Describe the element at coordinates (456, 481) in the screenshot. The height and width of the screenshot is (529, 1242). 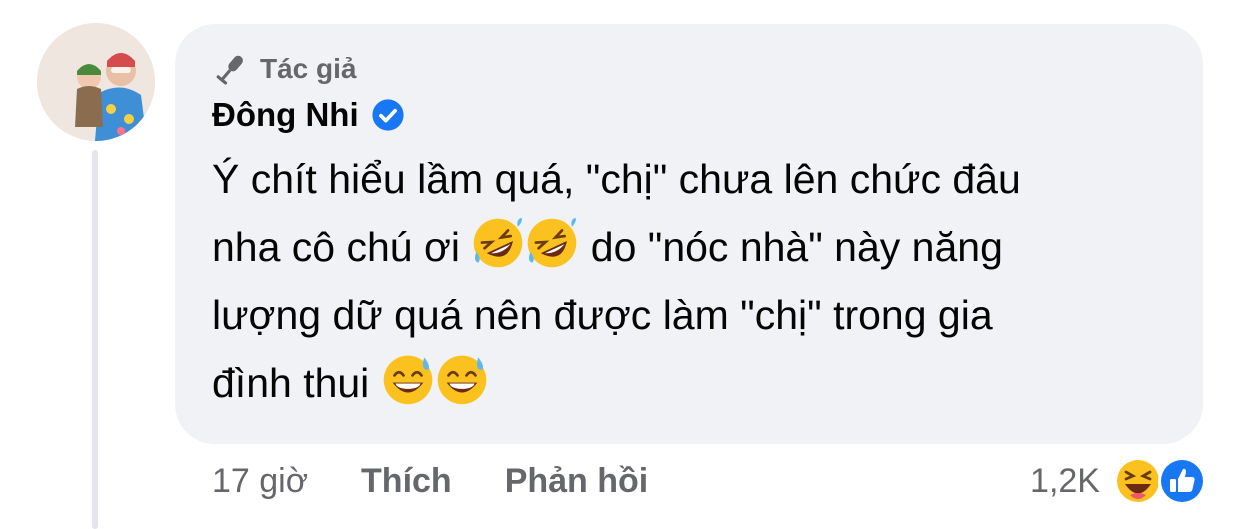
I see `comment-actions: 17 giờ Thích Phản hồi` at that location.